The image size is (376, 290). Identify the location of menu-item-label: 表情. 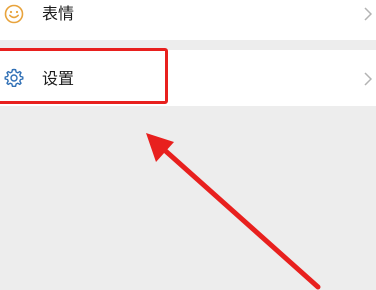
(58, 13).